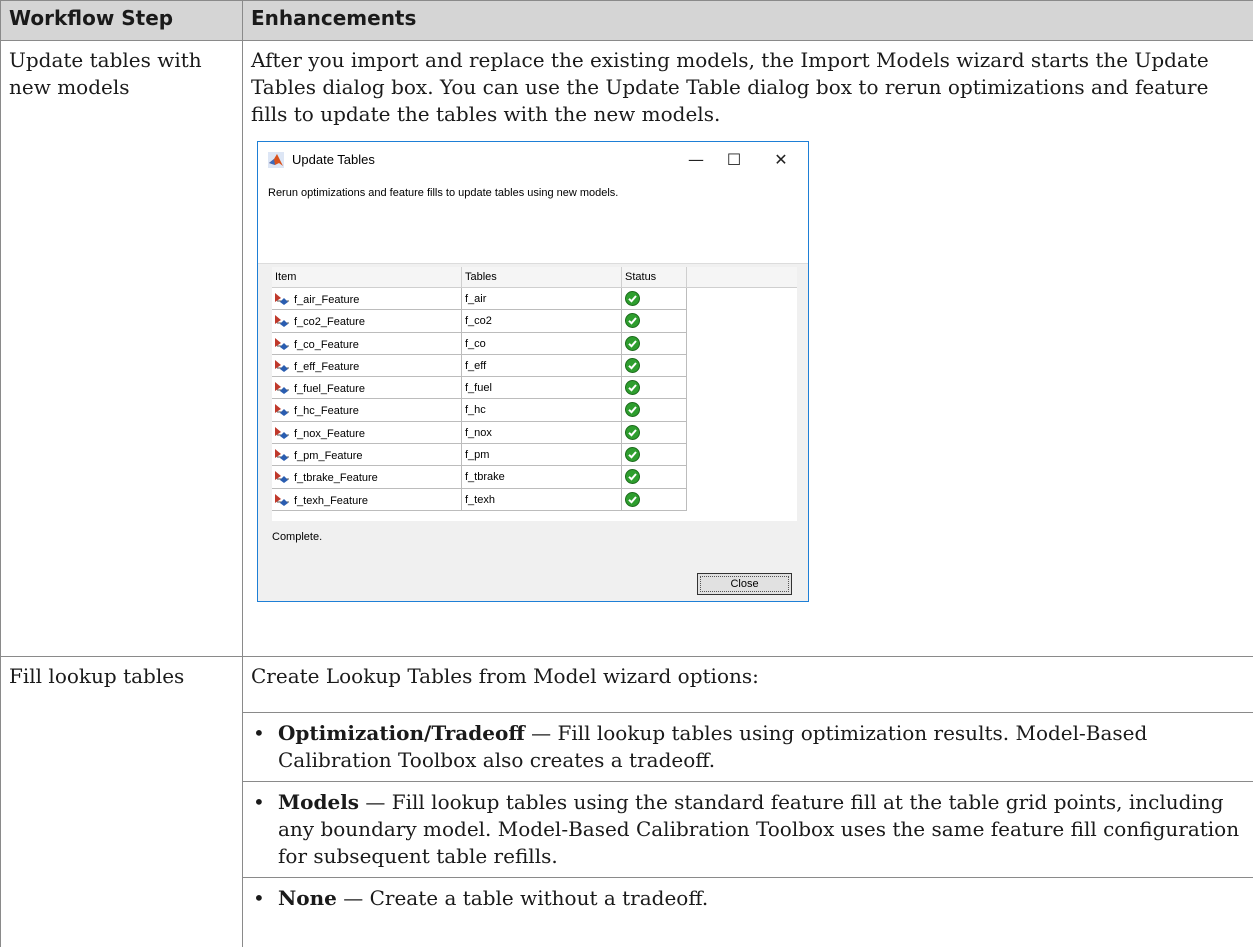 The height and width of the screenshot is (947, 1253). What do you see at coordinates (328, 456) in the screenshot?
I see `item-name: f_pm_Feature` at bounding box center [328, 456].